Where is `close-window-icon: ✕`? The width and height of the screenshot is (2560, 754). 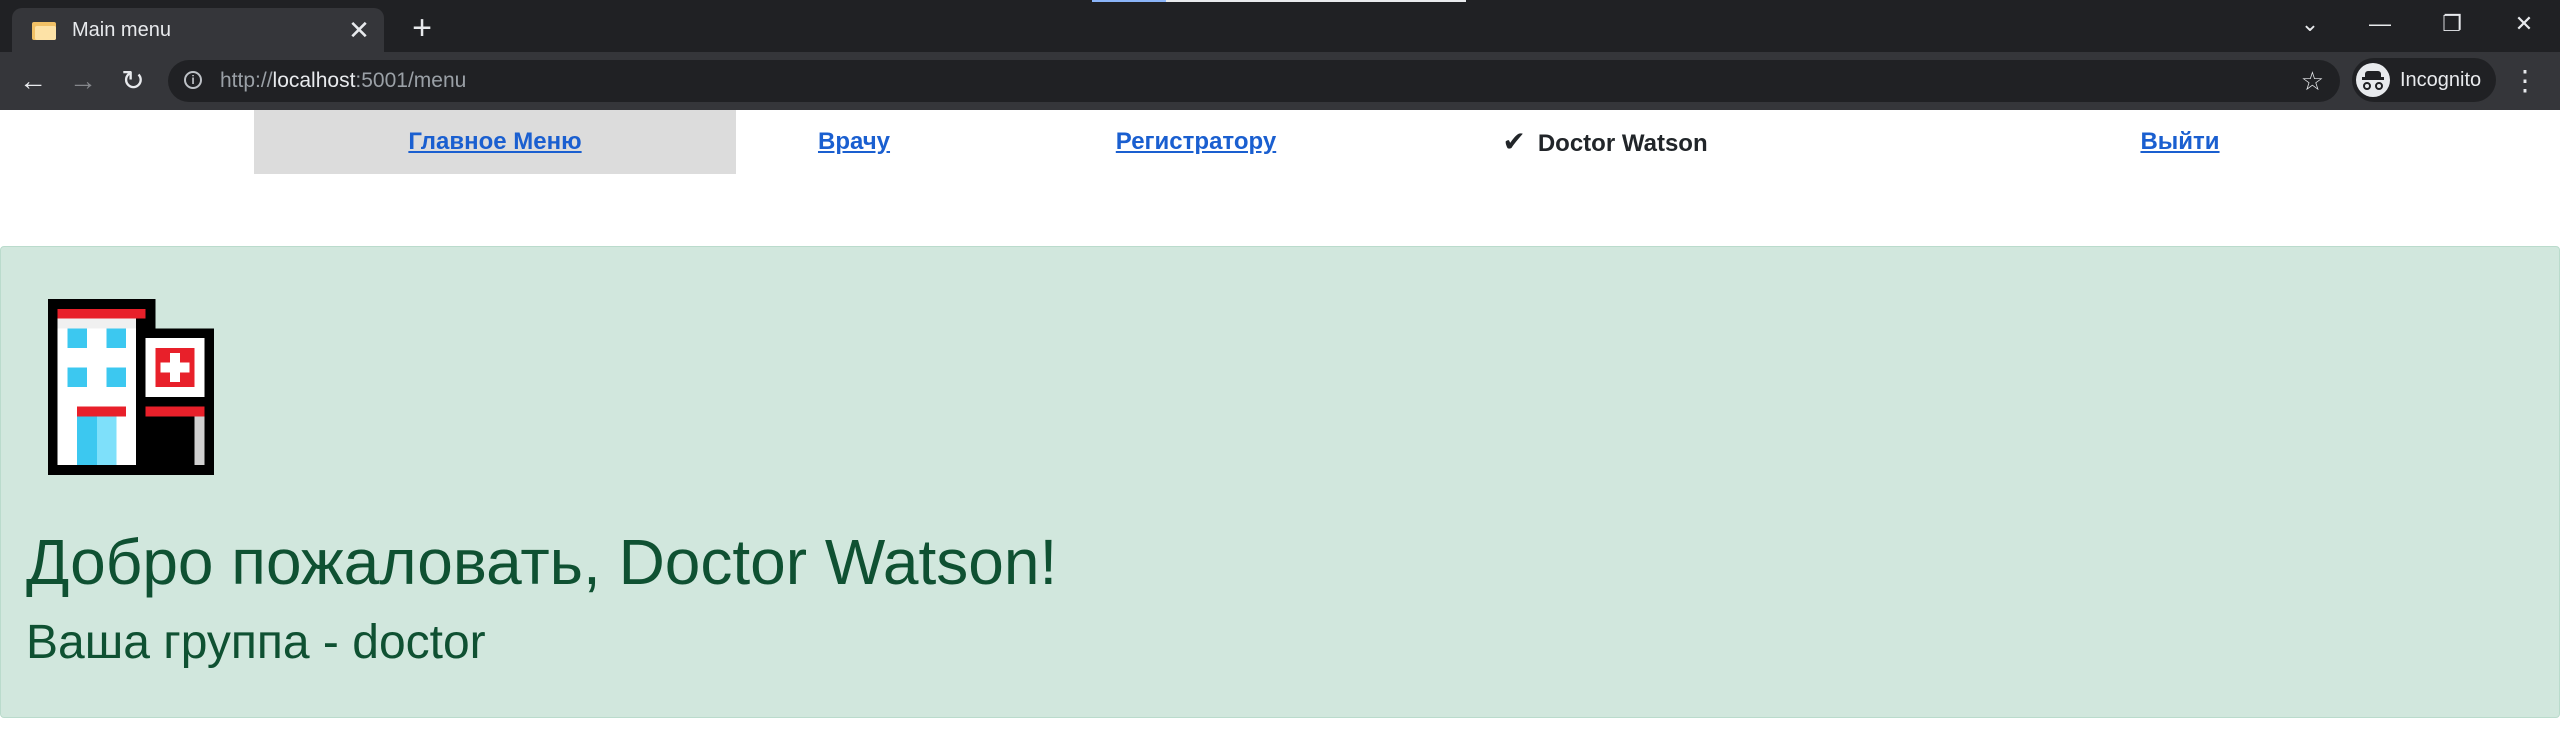 close-window-icon: ✕ is located at coordinates (2524, 24).